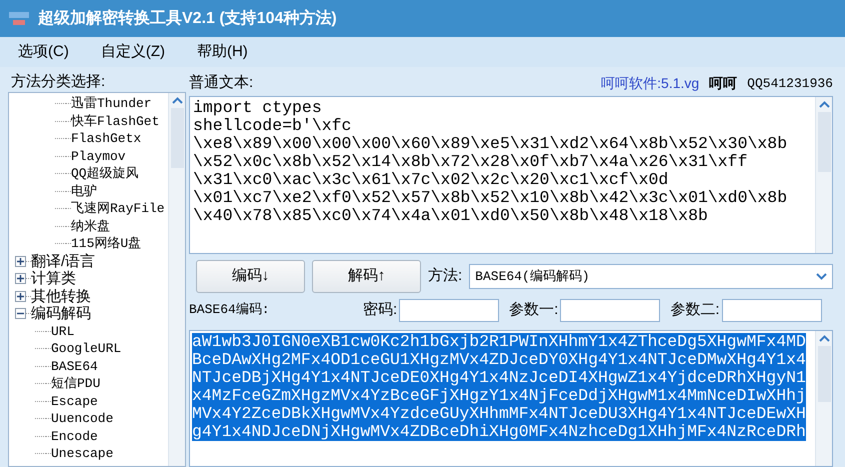 The width and height of the screenshot is (845, 467). Describe the element at coordinates (43, 52) in the screenshot. I see `menu-item: 选项(C)` at that location.